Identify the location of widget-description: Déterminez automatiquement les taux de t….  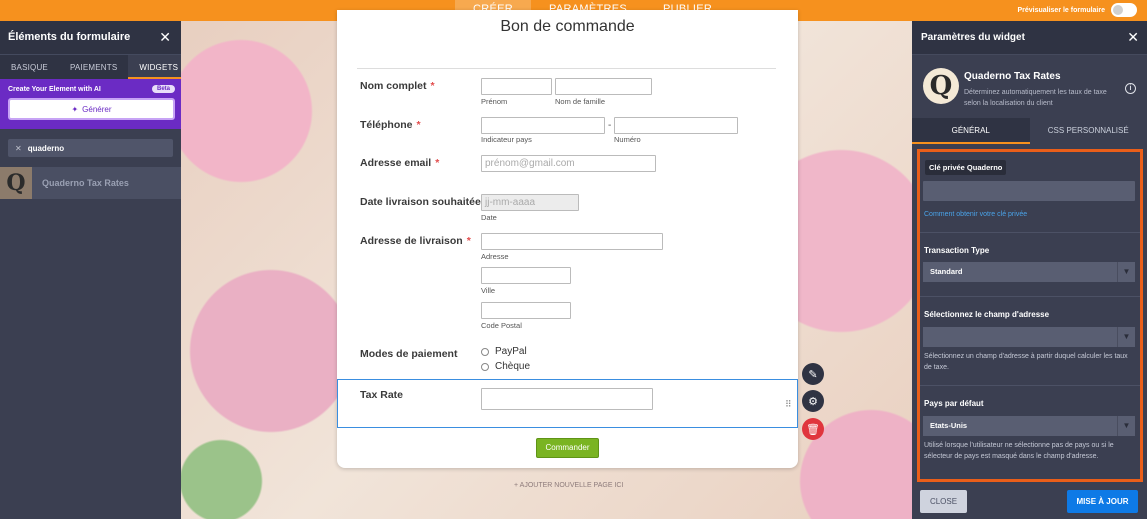
(1035, 98).